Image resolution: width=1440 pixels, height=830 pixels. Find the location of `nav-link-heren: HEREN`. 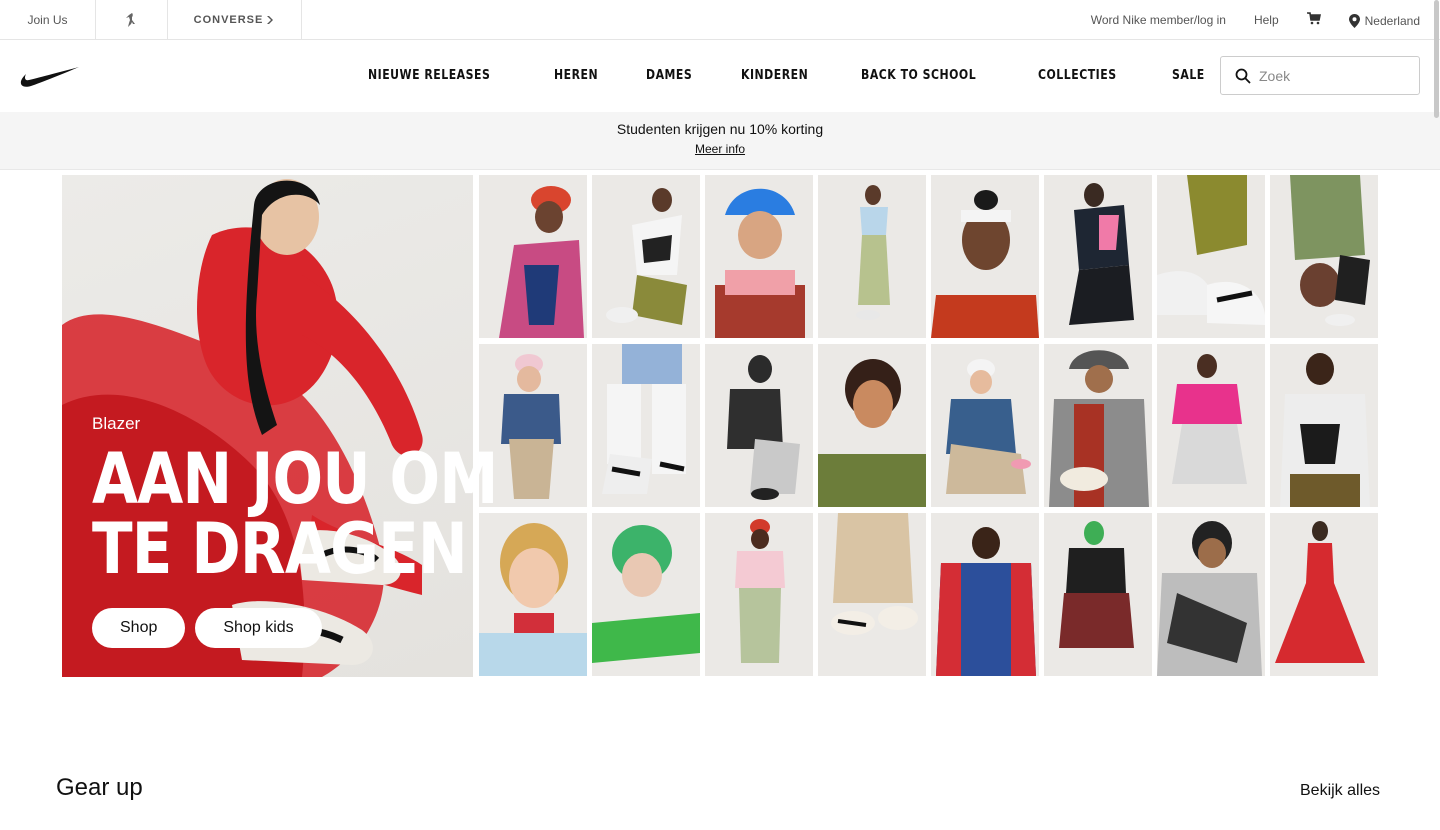

nav-link-heren: HEREN is located at coordinates (576, 75).